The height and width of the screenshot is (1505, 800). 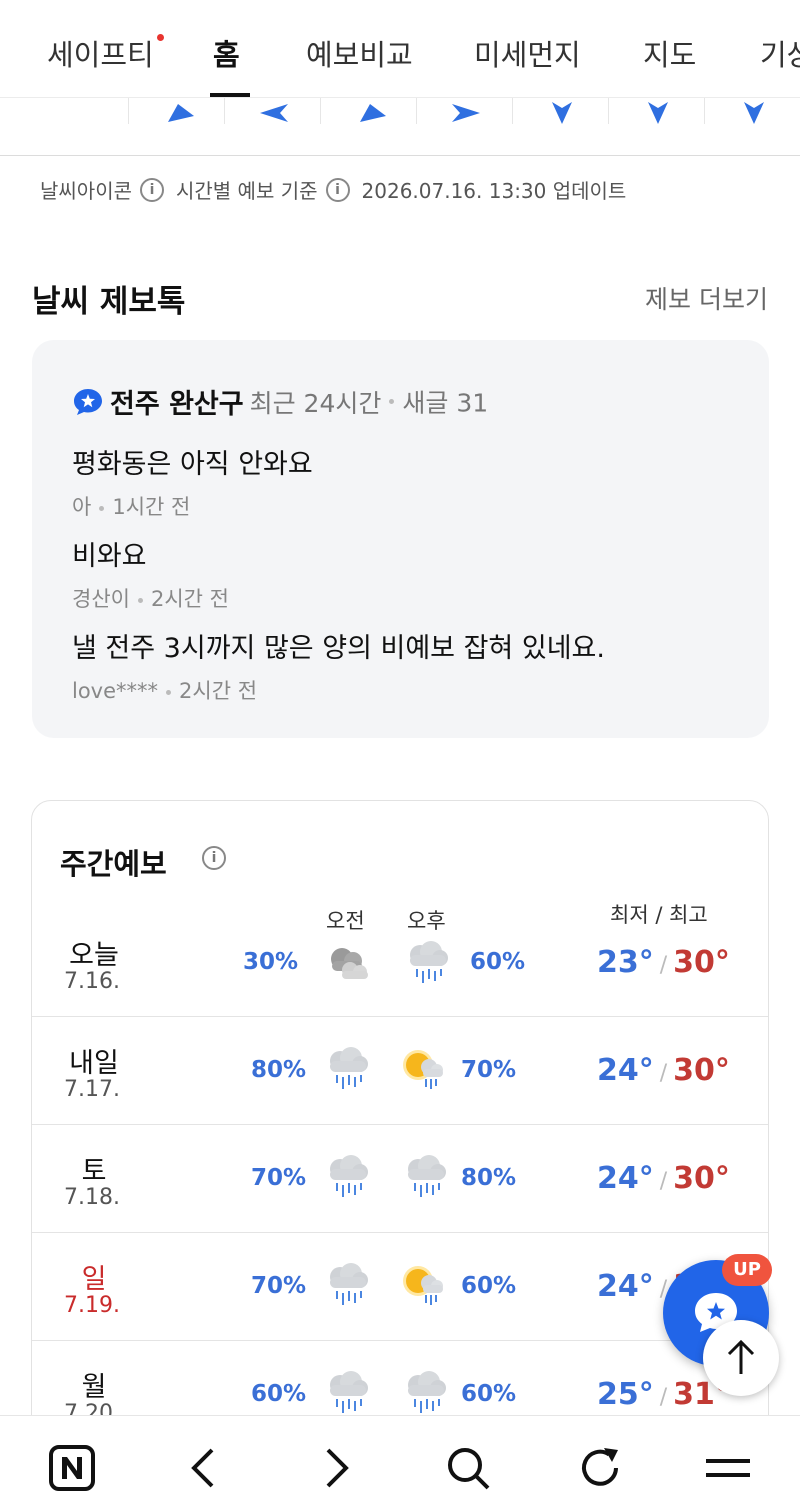 What do you see at coordinates (151, 507) in the screenshot?
I see `post-time: 1시간 전` at bounding box center [151, 507].